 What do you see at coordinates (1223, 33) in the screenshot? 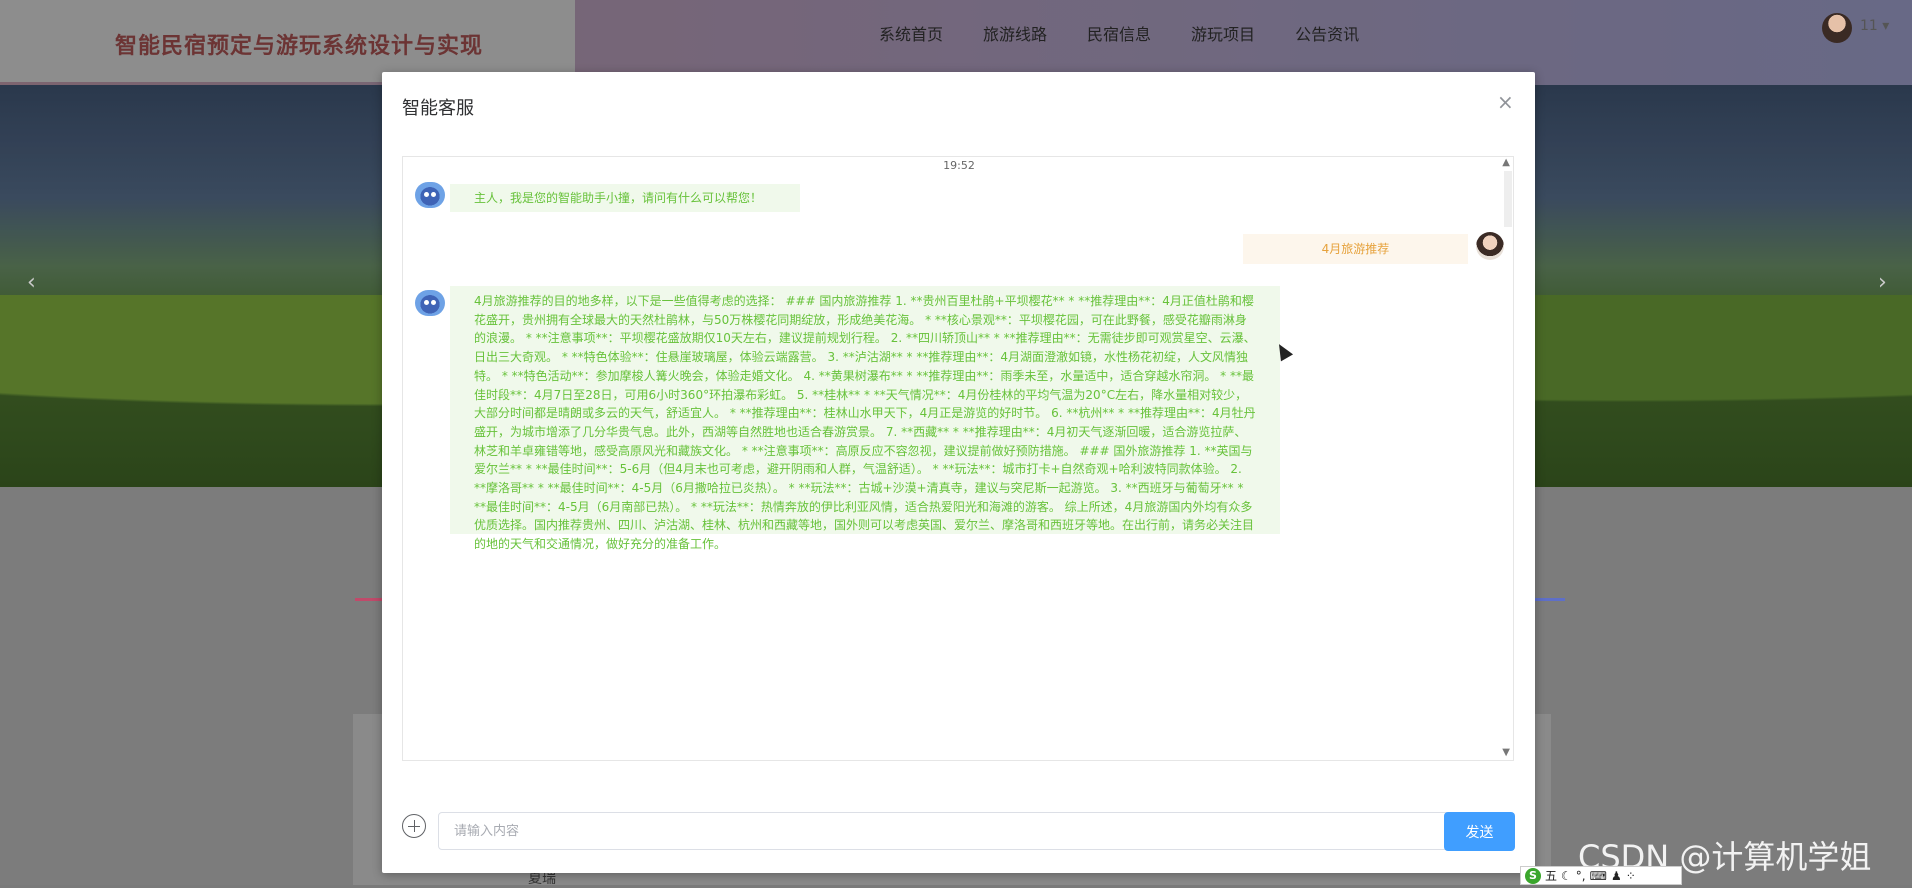
I see `nav-activities: 游玩项目` at bounding box center [1223, 33].